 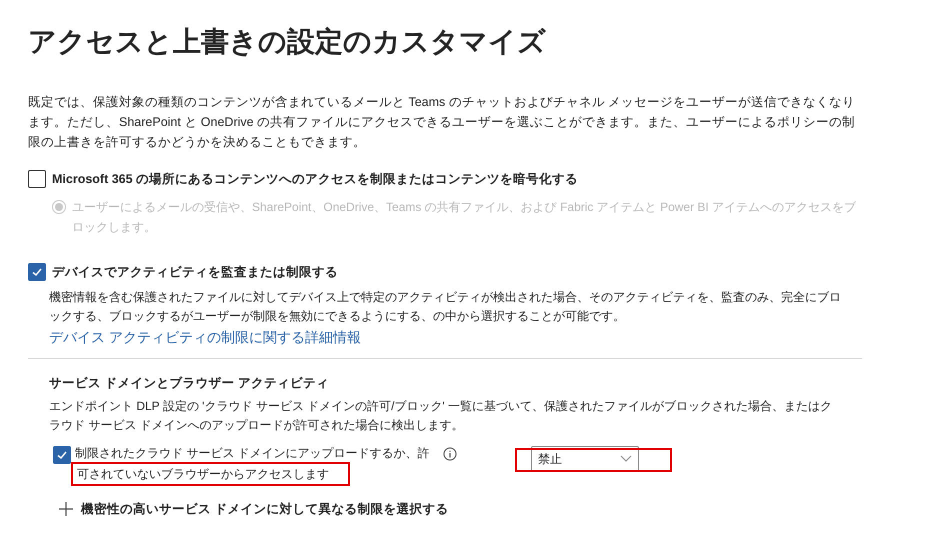 What do you see at coordinates (442, 122) in the screenshot?
I see `intro-text: 既定では、保護対象の種類のコンテンツが含まれているメールと Teams のチャットおよびチャネル メッセージをユーザーが送信できなくなります。ただし、SharePoint と OneDrive の共有ファイルにアクセスできるユーザーを選ぶことができます。また、ユーザーによるポリシーの制限の上書きを許可するかどうかを決めることもできます。` at bounding box center [442, 122].